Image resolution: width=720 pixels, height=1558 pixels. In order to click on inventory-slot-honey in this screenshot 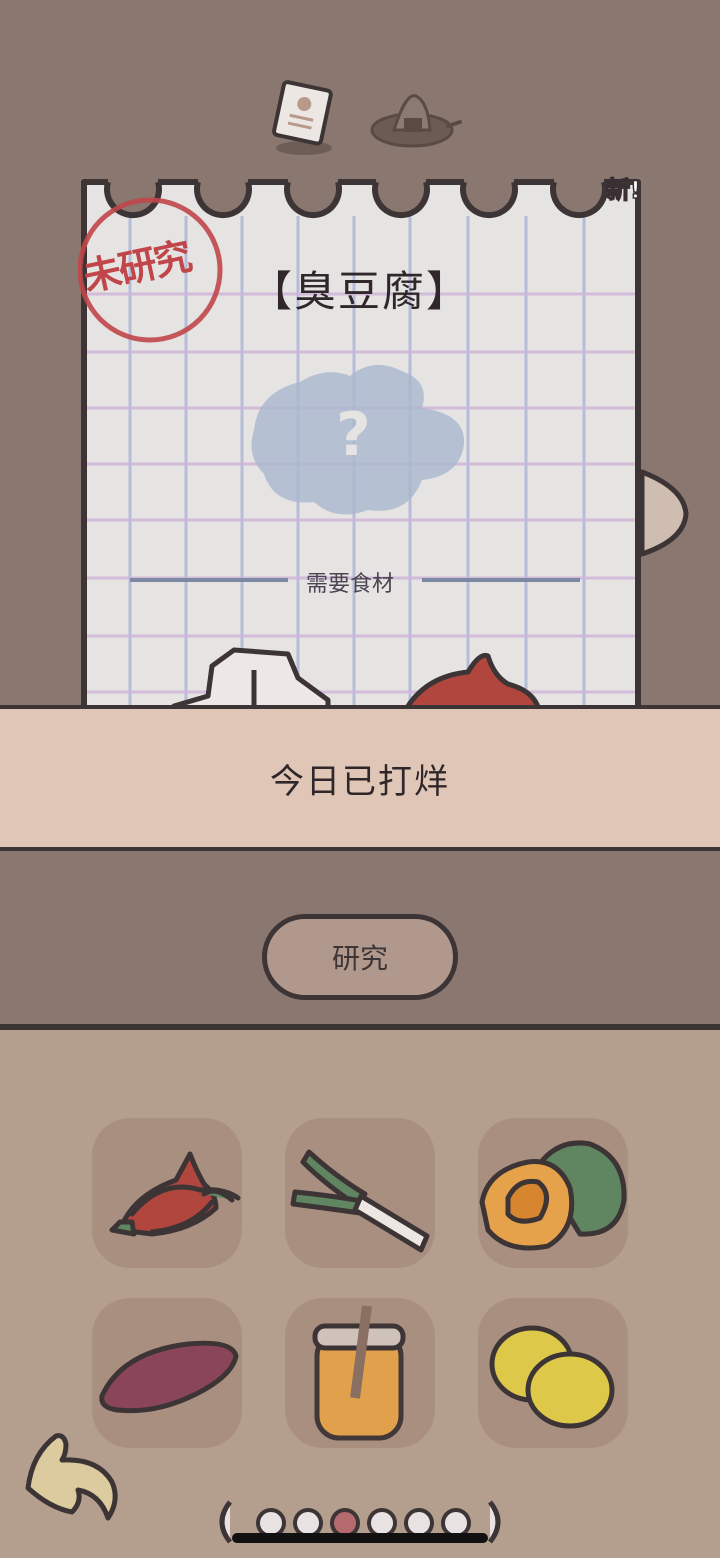, I will do `click(360, 1373)`.